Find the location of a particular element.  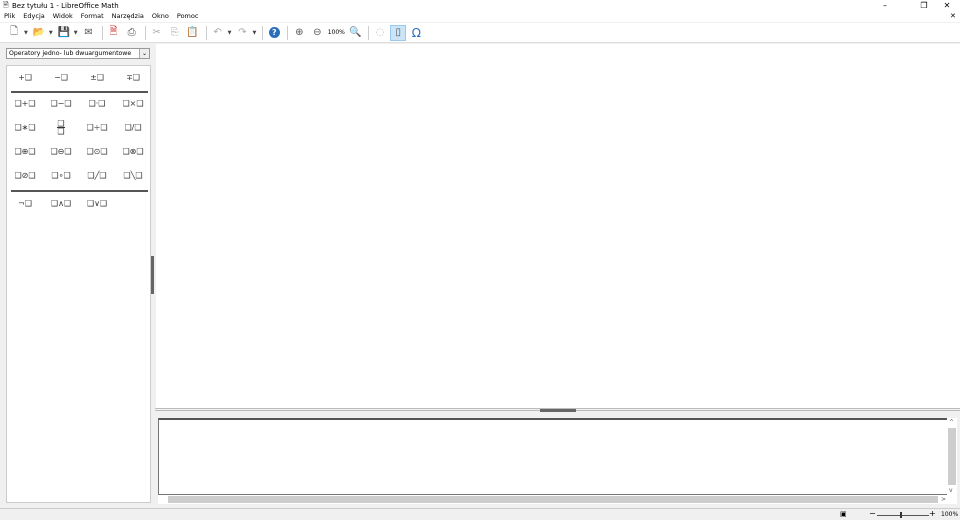

element-button: ❑⊘❑ is located at coordinates (25, 176).